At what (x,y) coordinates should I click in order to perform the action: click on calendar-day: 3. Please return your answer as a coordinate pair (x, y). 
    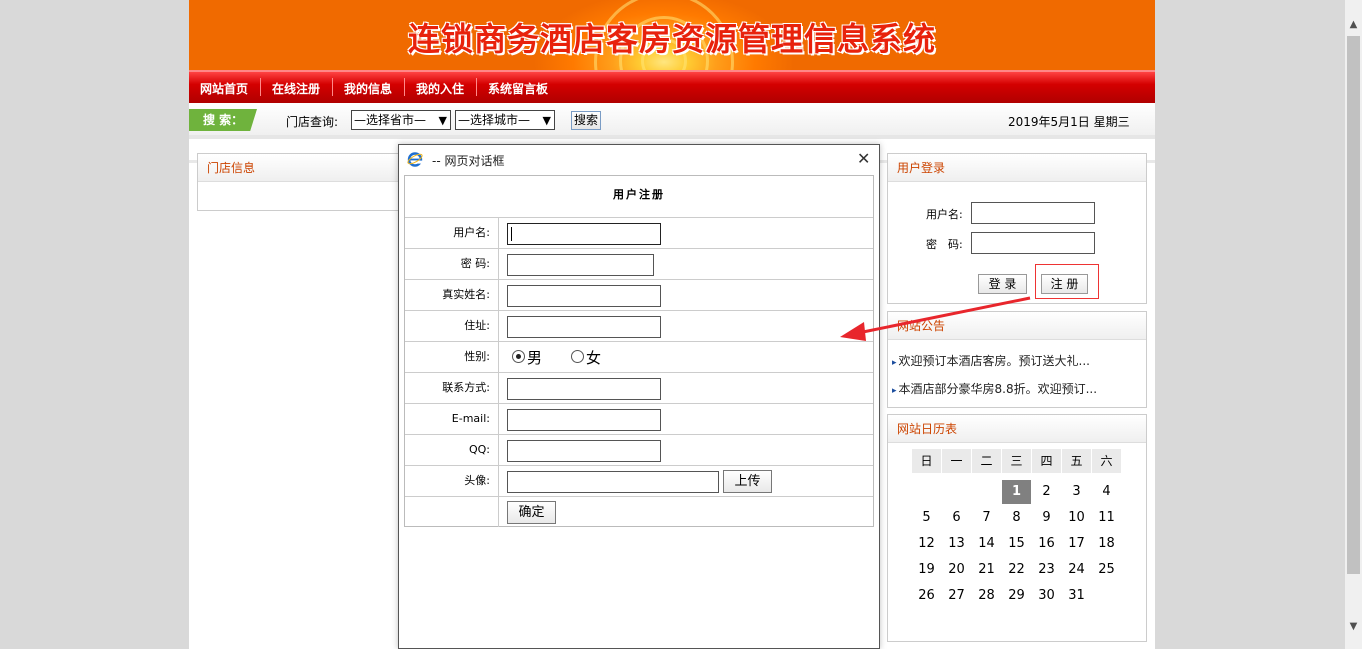
    Looking at the image, I should click on (1076, 492).